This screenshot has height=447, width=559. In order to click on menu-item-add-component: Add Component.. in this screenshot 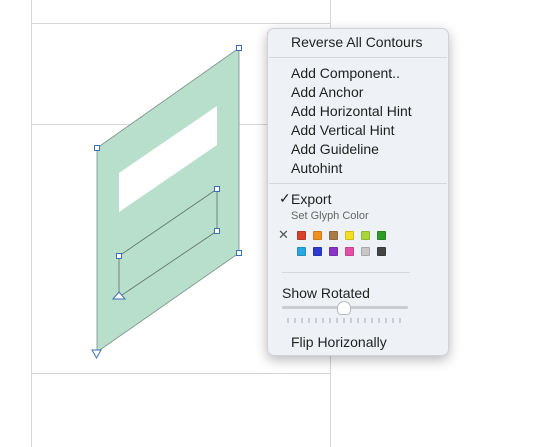, I will do `click(345, 73)`.